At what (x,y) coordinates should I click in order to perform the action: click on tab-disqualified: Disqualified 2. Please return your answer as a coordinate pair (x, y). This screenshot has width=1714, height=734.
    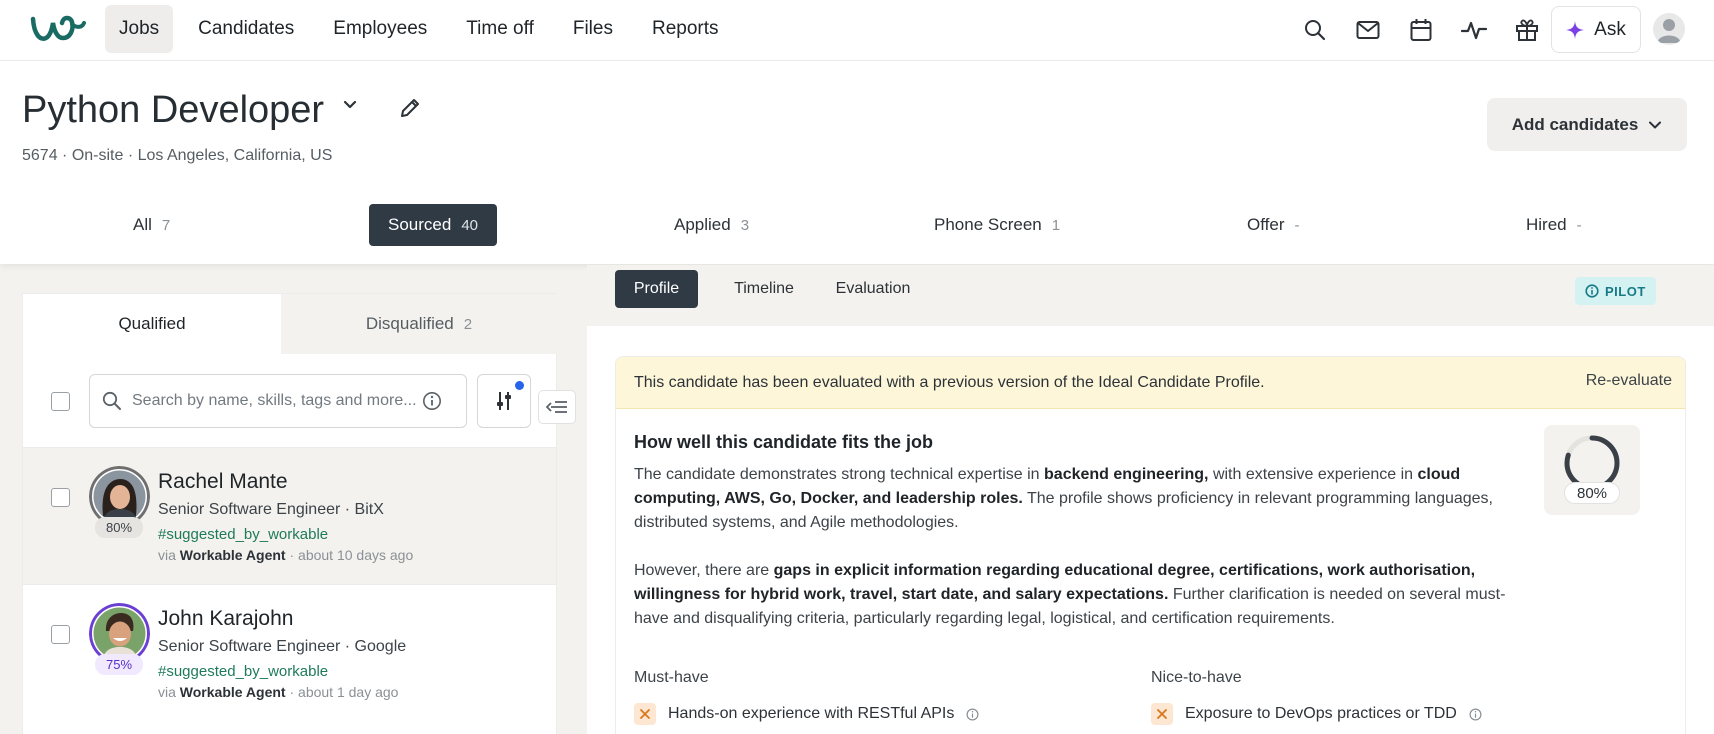
    Looking at the image, I should click on (419, 324).